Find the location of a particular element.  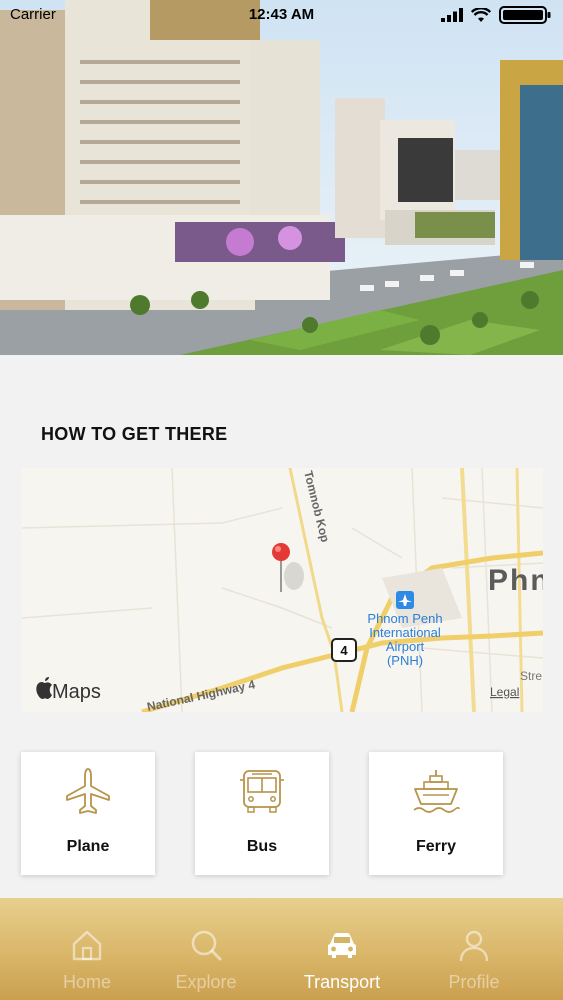

transport-label-bus: Bus is located at coordinates (262, 846).